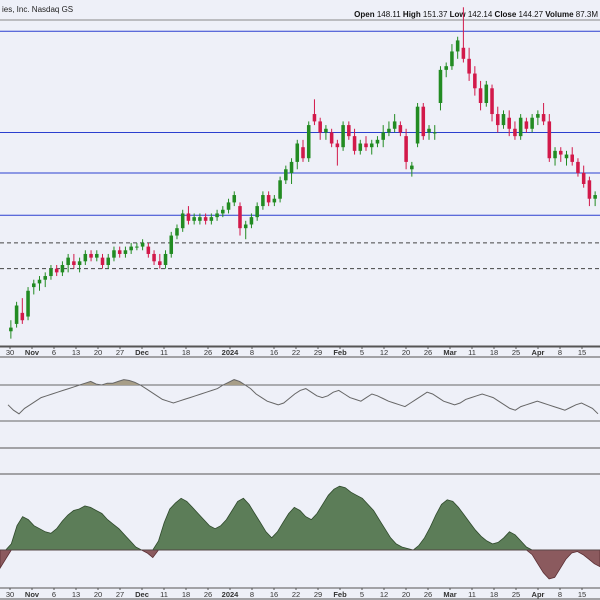 The width and height of the screenshot is (600, 600). I want to click on bottom-tick-label: Dec, so click(142, 594).